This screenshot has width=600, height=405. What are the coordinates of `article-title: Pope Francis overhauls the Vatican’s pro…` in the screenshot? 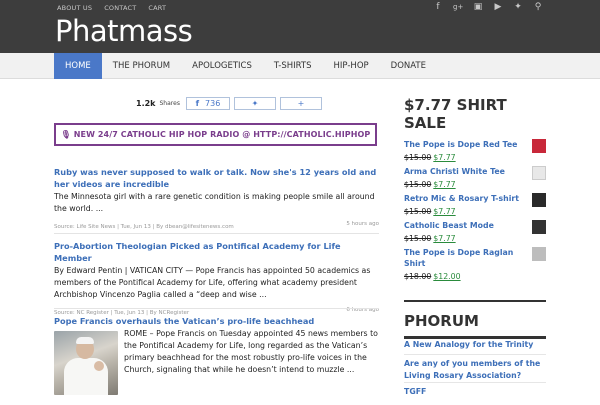 It's located at (216, 321).